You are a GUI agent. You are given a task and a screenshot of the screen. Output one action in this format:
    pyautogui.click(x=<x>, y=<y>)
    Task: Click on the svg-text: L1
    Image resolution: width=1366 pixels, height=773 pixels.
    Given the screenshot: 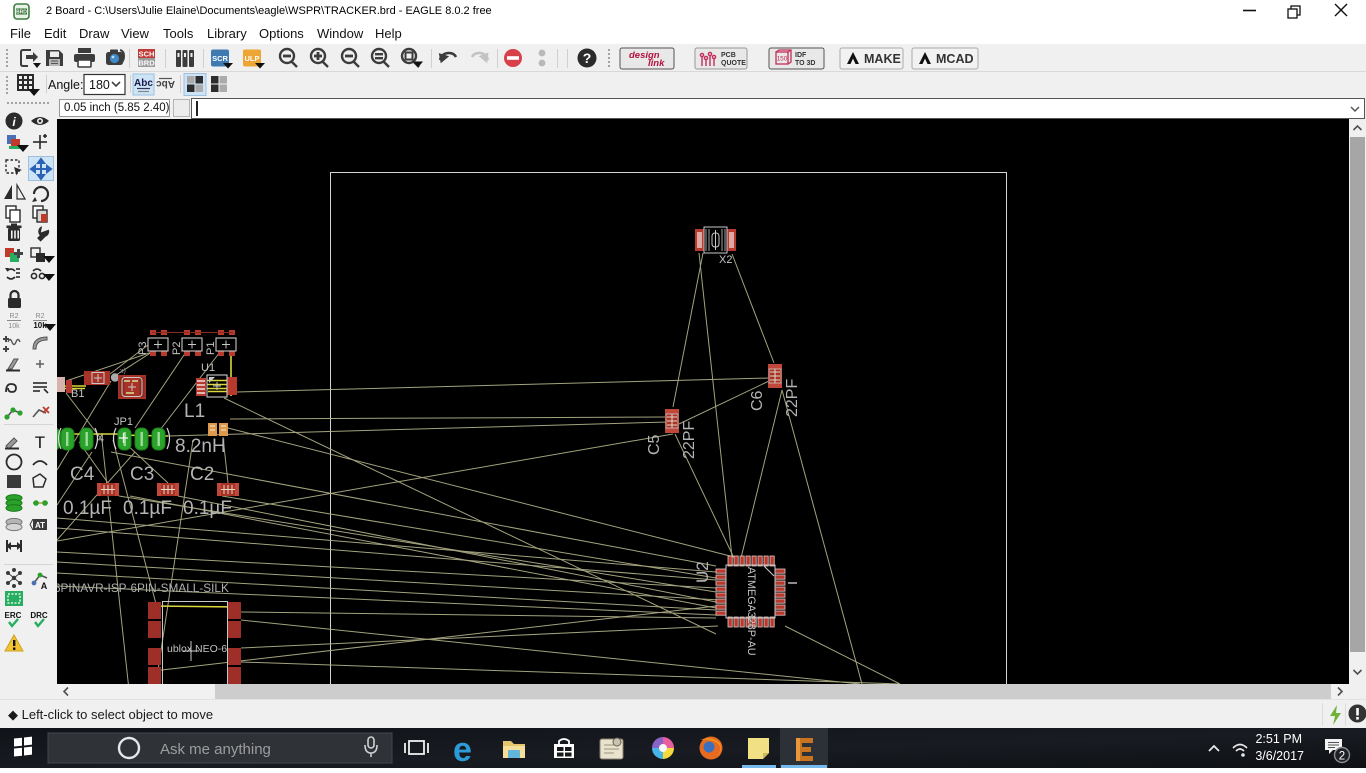 What is the action you would take?
    pyautogui.click(x=194, y=411)
    